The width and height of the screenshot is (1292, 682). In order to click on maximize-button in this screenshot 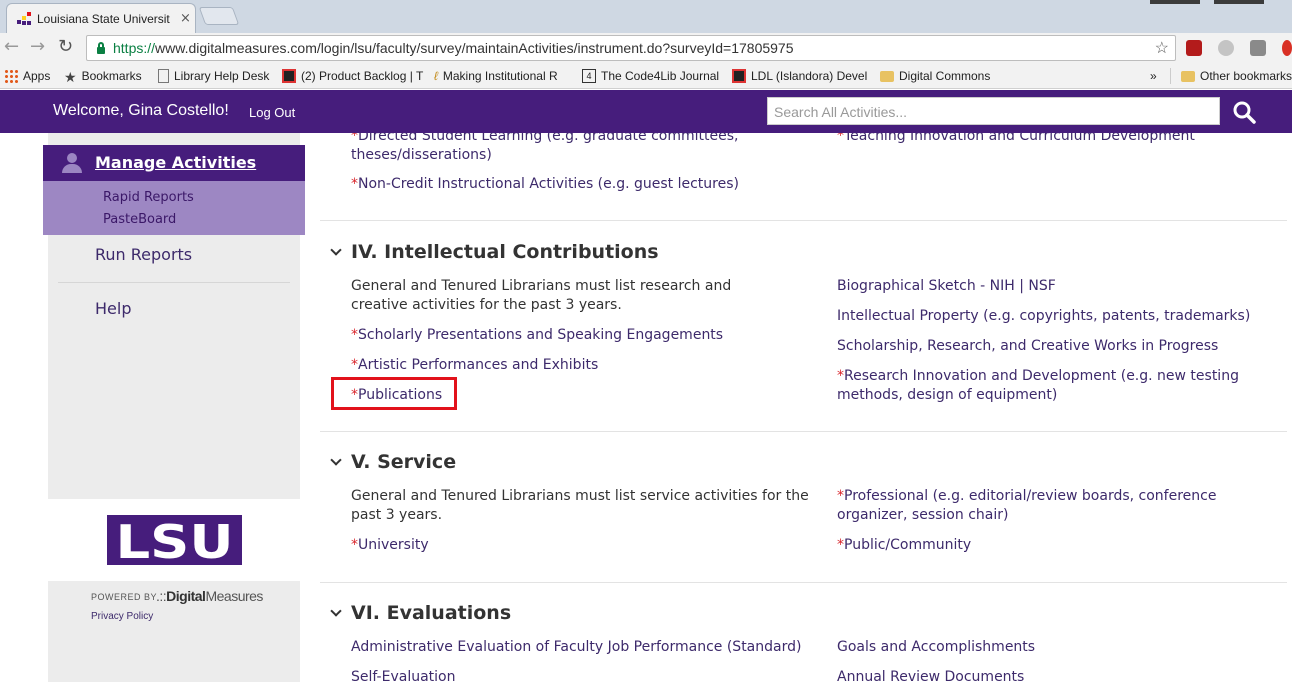, I will do `click(1239, 2)`.